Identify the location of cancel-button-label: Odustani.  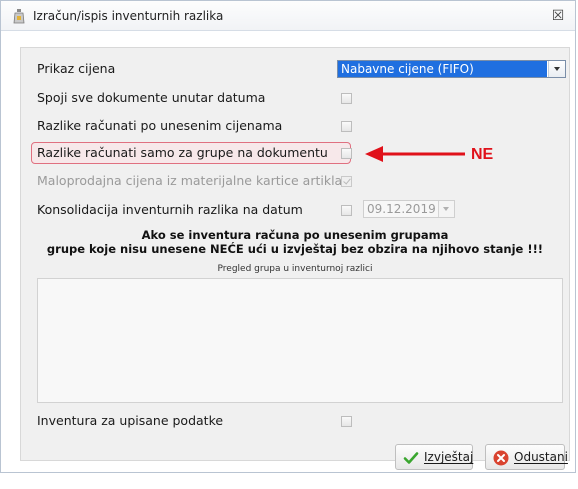
(541, 457).